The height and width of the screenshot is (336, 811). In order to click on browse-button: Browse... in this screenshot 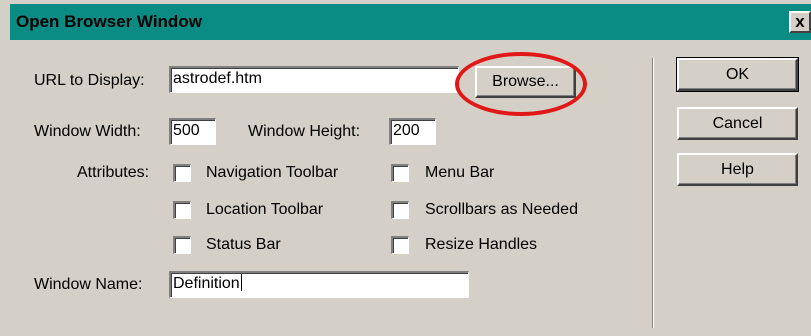, I will do `click(525, 82)`.